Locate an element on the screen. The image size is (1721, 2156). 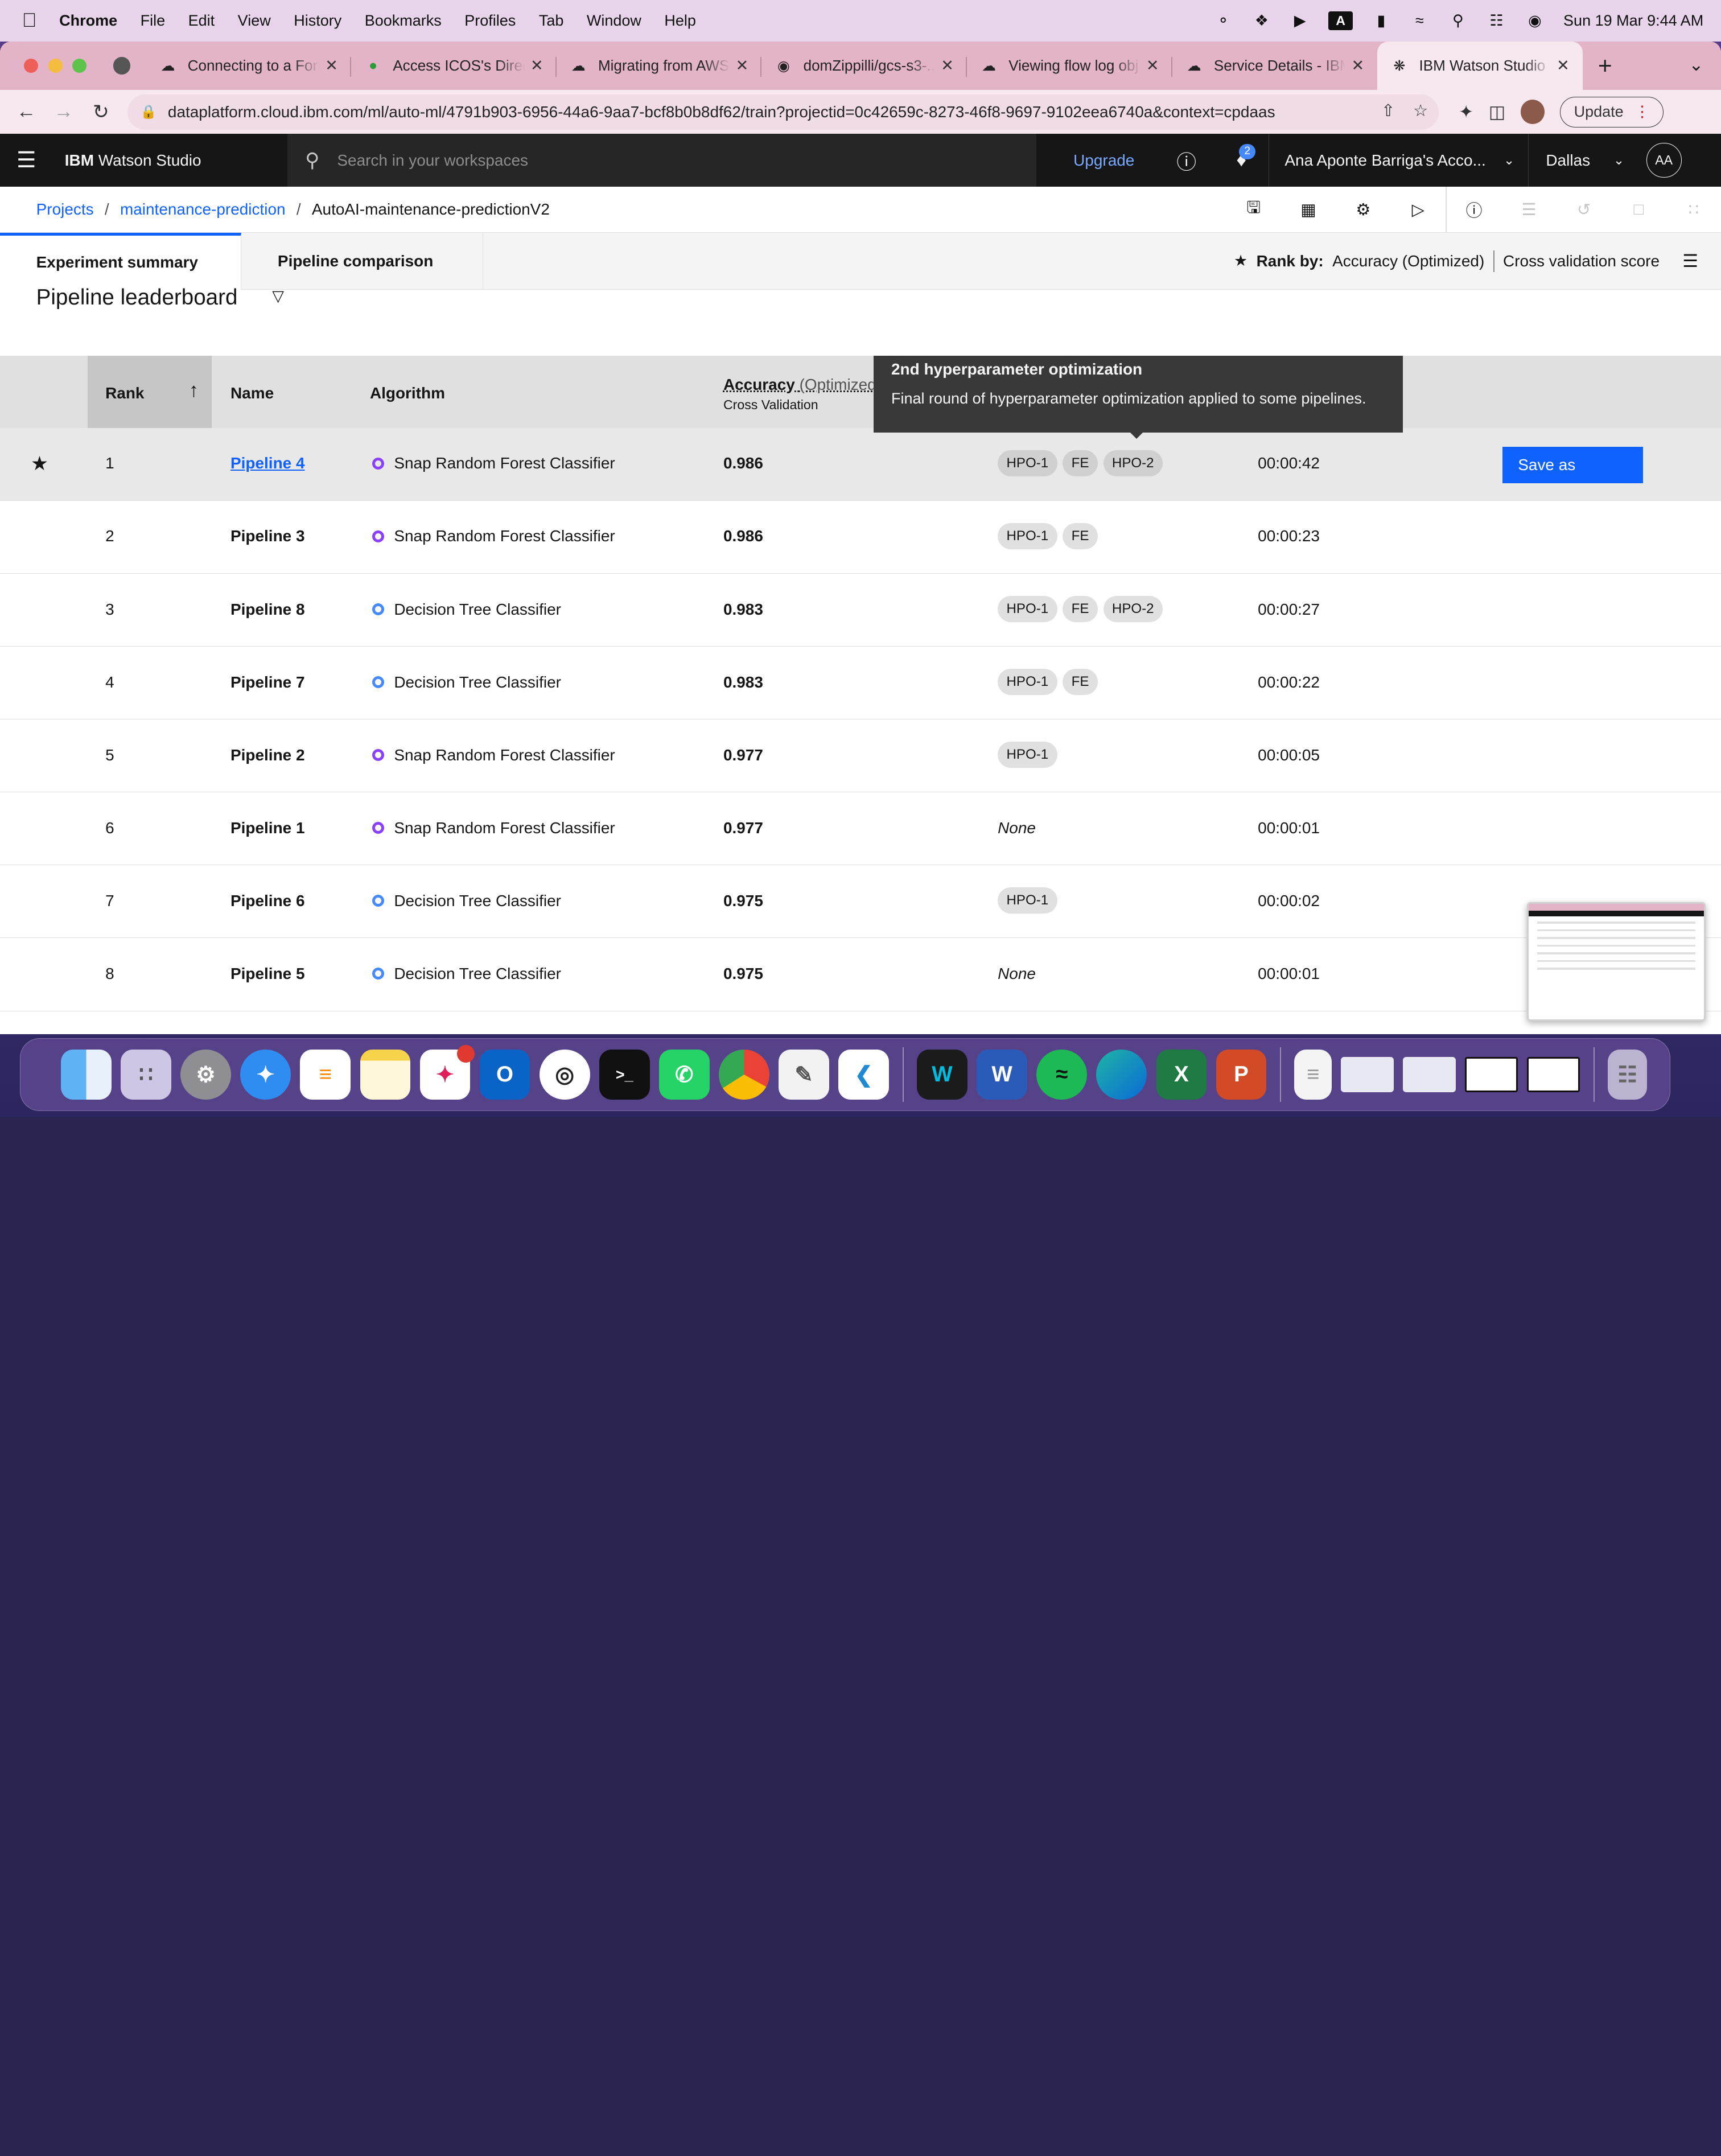
browser-tab: ☁ Connecting to a Forti... ✕ is located at coordinates (249, 66).